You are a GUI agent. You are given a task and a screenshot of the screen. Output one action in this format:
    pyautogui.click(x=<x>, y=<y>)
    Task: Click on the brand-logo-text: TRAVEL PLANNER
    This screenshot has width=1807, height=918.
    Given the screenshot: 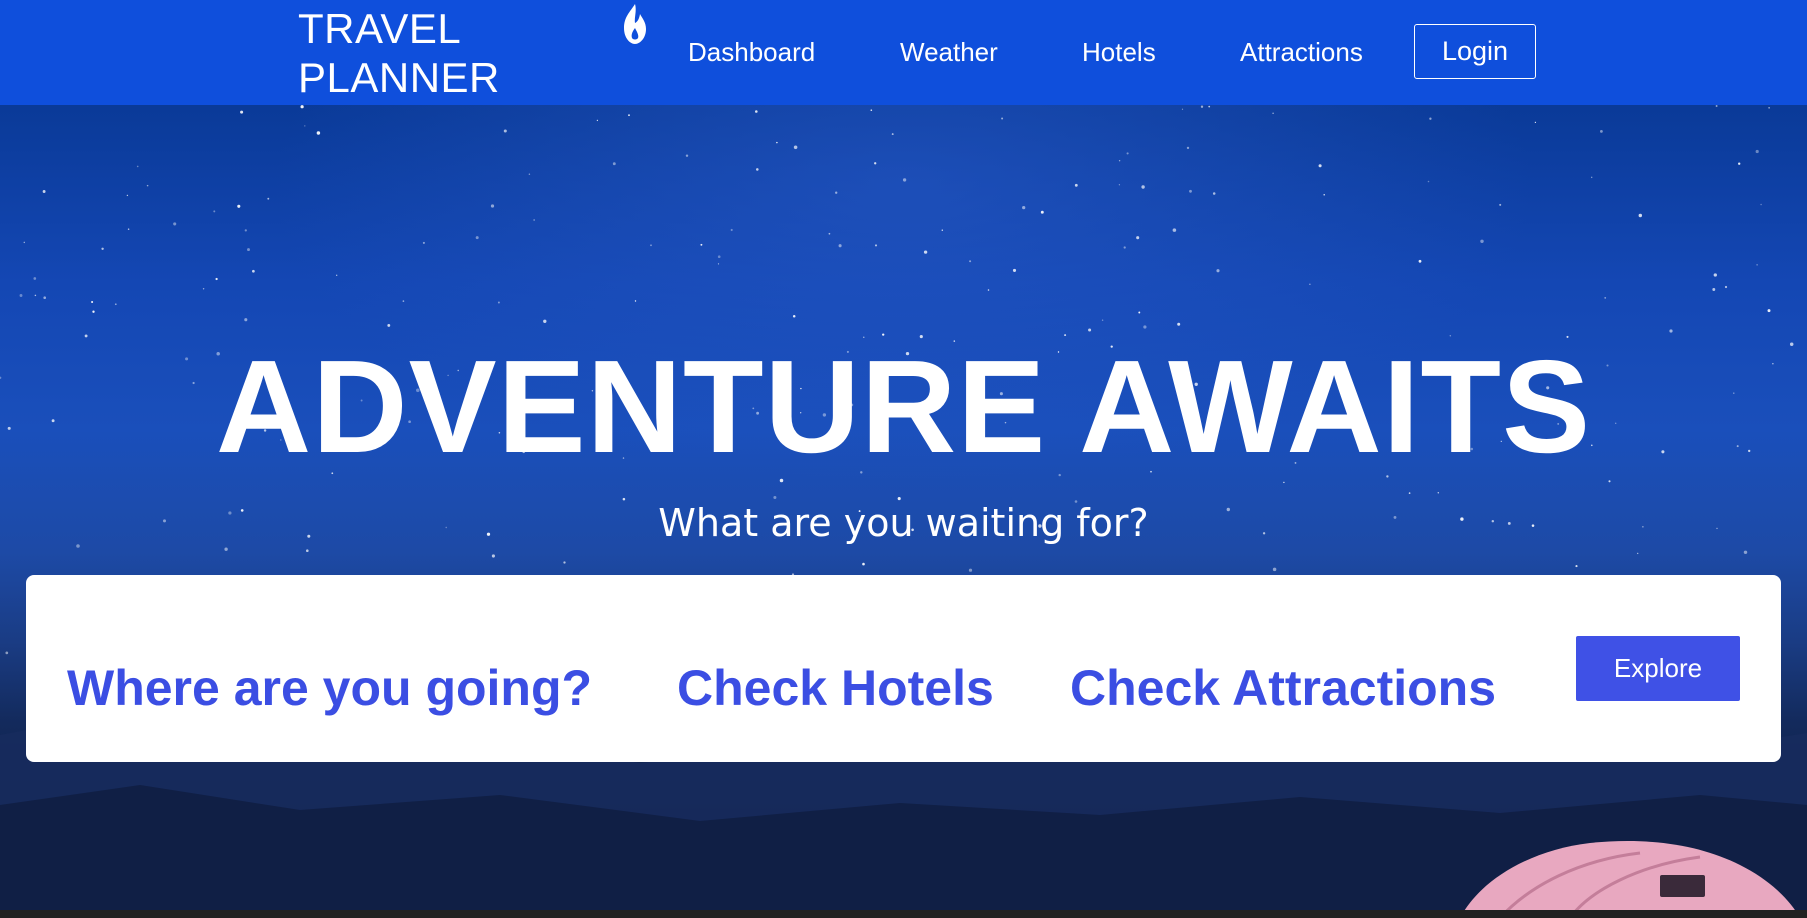 What is the action you would take?
    pyautogui.click(x=413, y=53)
    